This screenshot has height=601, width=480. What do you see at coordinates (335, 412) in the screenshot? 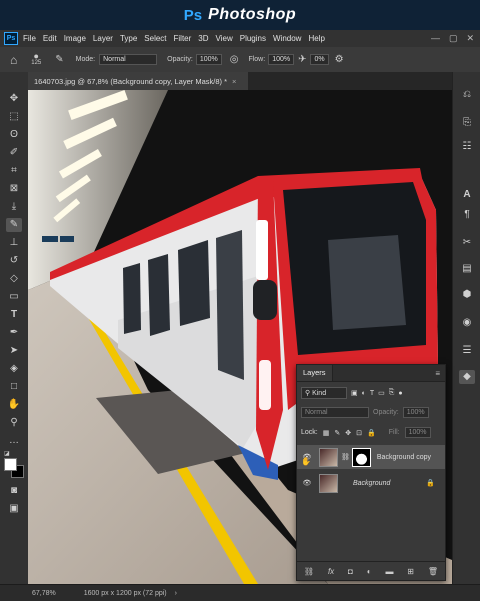
I see `blend-mode-select: Normal` at bounding box center [335, 412].